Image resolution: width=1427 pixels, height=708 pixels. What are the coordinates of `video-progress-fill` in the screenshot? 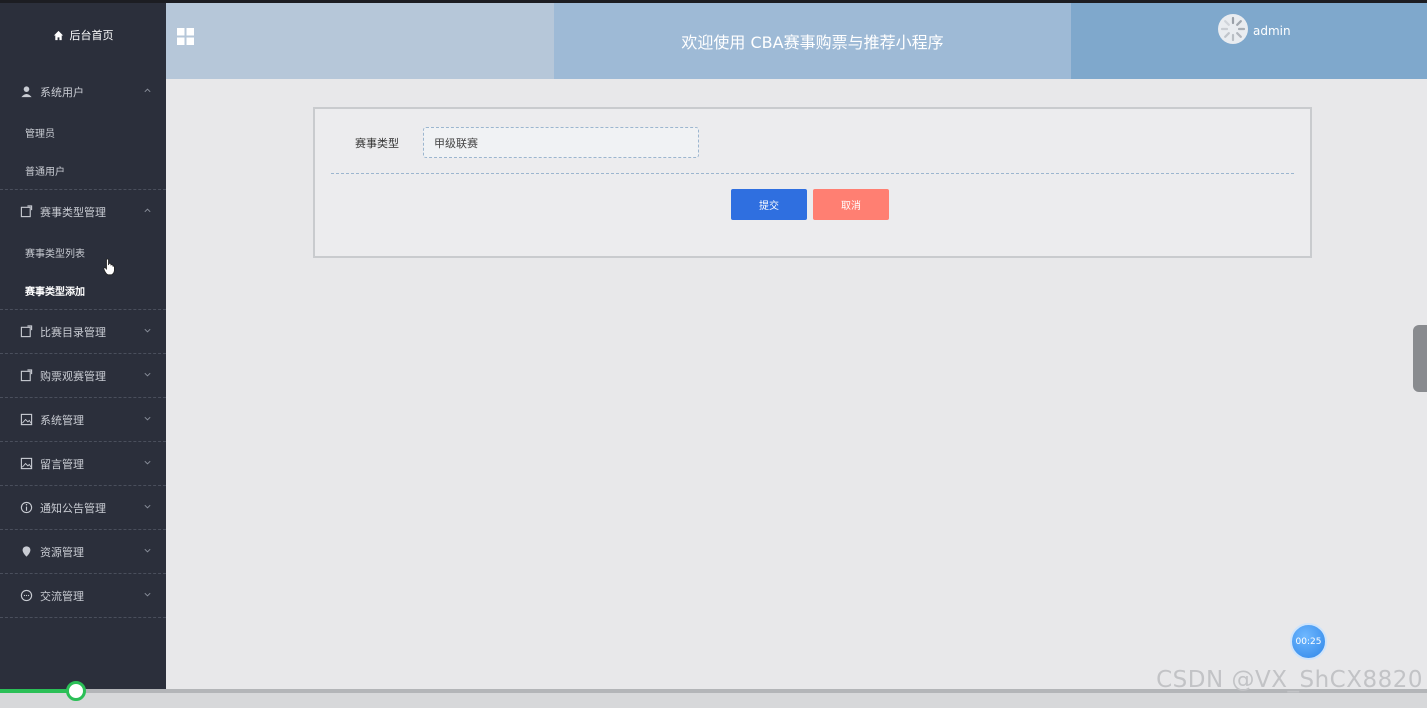 It's located at (38, 691).